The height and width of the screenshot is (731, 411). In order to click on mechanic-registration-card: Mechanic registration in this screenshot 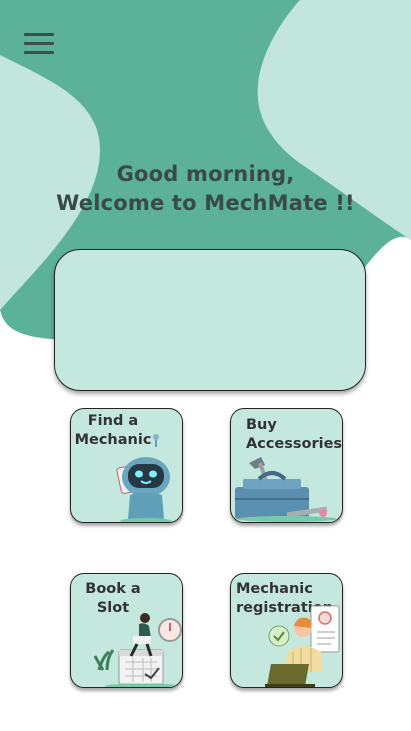, I will do `click(286, 630)`.